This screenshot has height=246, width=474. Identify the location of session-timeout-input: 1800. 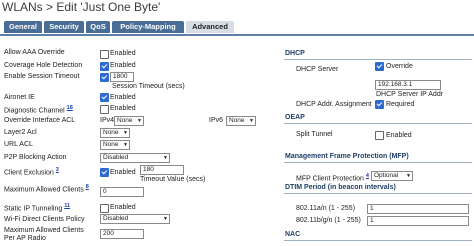
(122, 77).